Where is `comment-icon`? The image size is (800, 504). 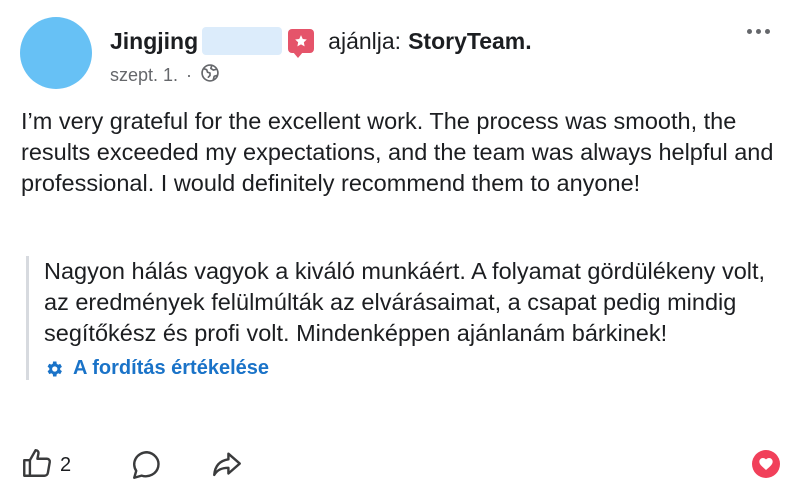
comment-icon is located at coordinates (147, 468).